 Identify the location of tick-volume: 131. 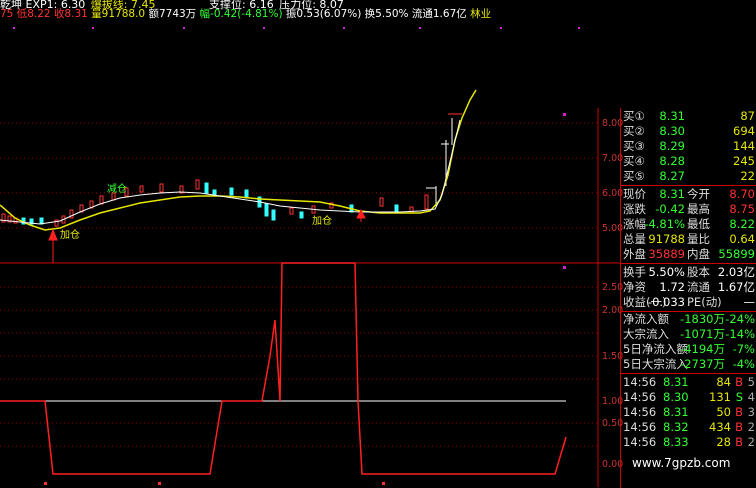
(720, 397).